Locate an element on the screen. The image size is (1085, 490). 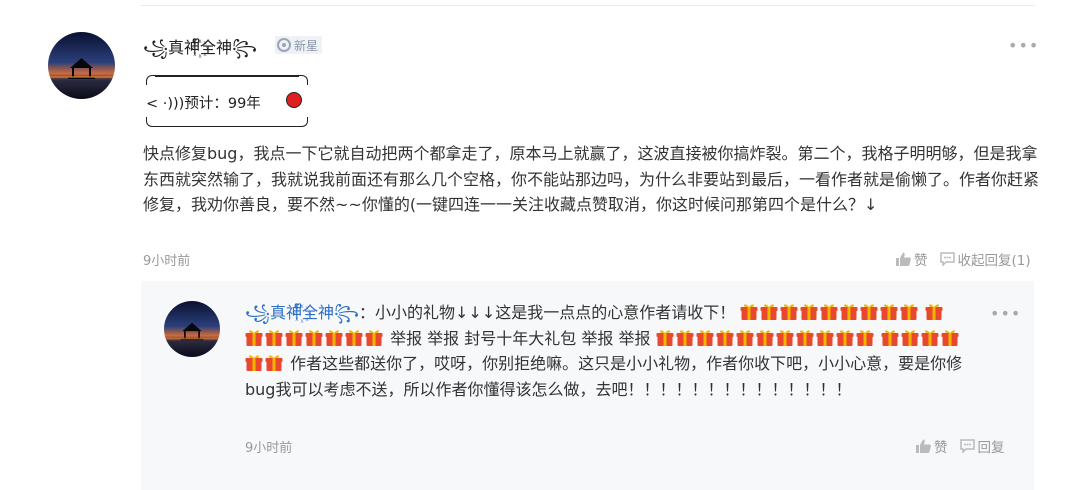
user-level-badge: 新星 is located at coordinates (299, 45).